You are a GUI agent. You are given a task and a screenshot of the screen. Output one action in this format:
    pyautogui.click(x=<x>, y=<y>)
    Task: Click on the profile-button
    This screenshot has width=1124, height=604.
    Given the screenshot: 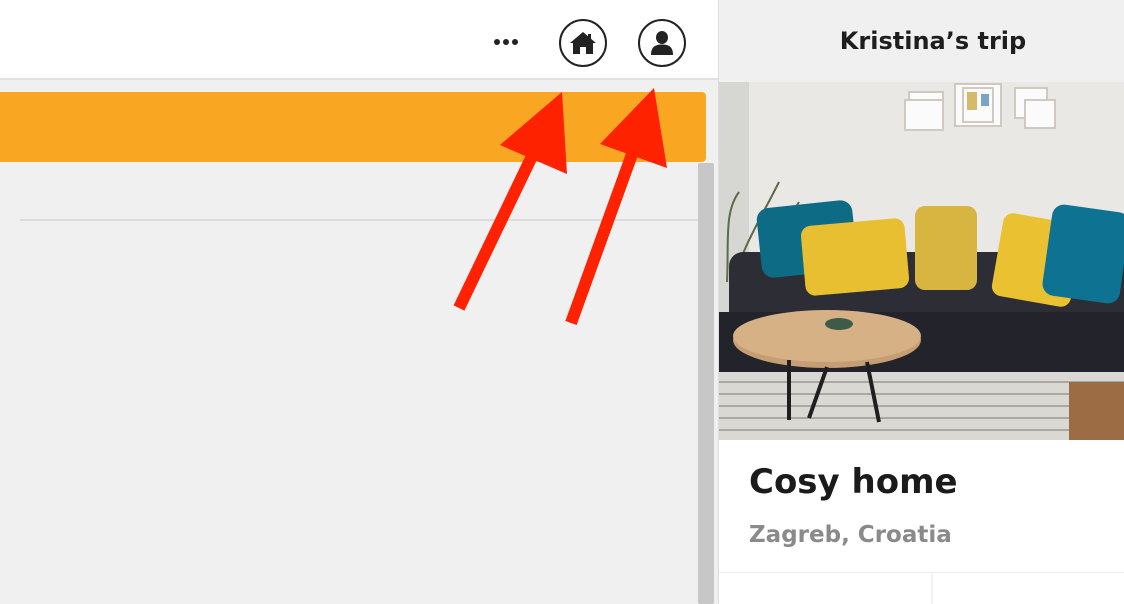 What is the action you would take?
    pyautogui.click(x=662, y=43)
    